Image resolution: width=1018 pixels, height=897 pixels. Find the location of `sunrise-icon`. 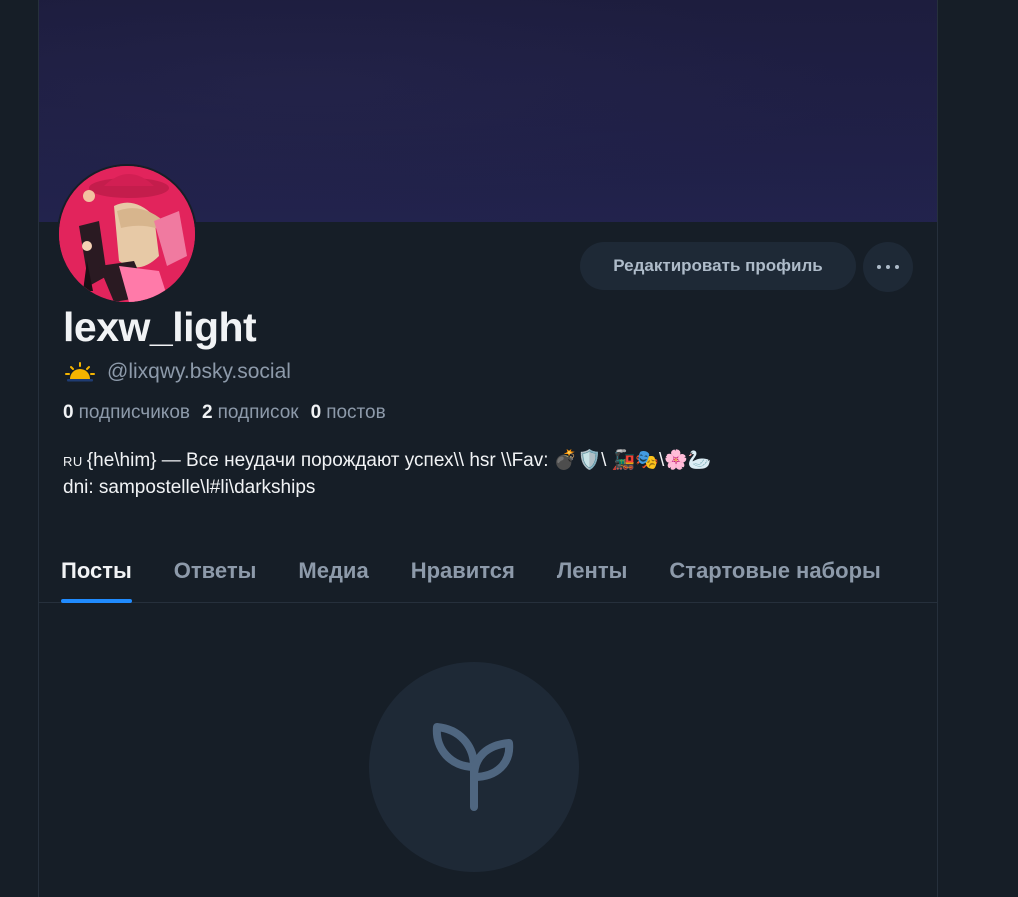

sunrise-icon is located at coordinates (80, 372).